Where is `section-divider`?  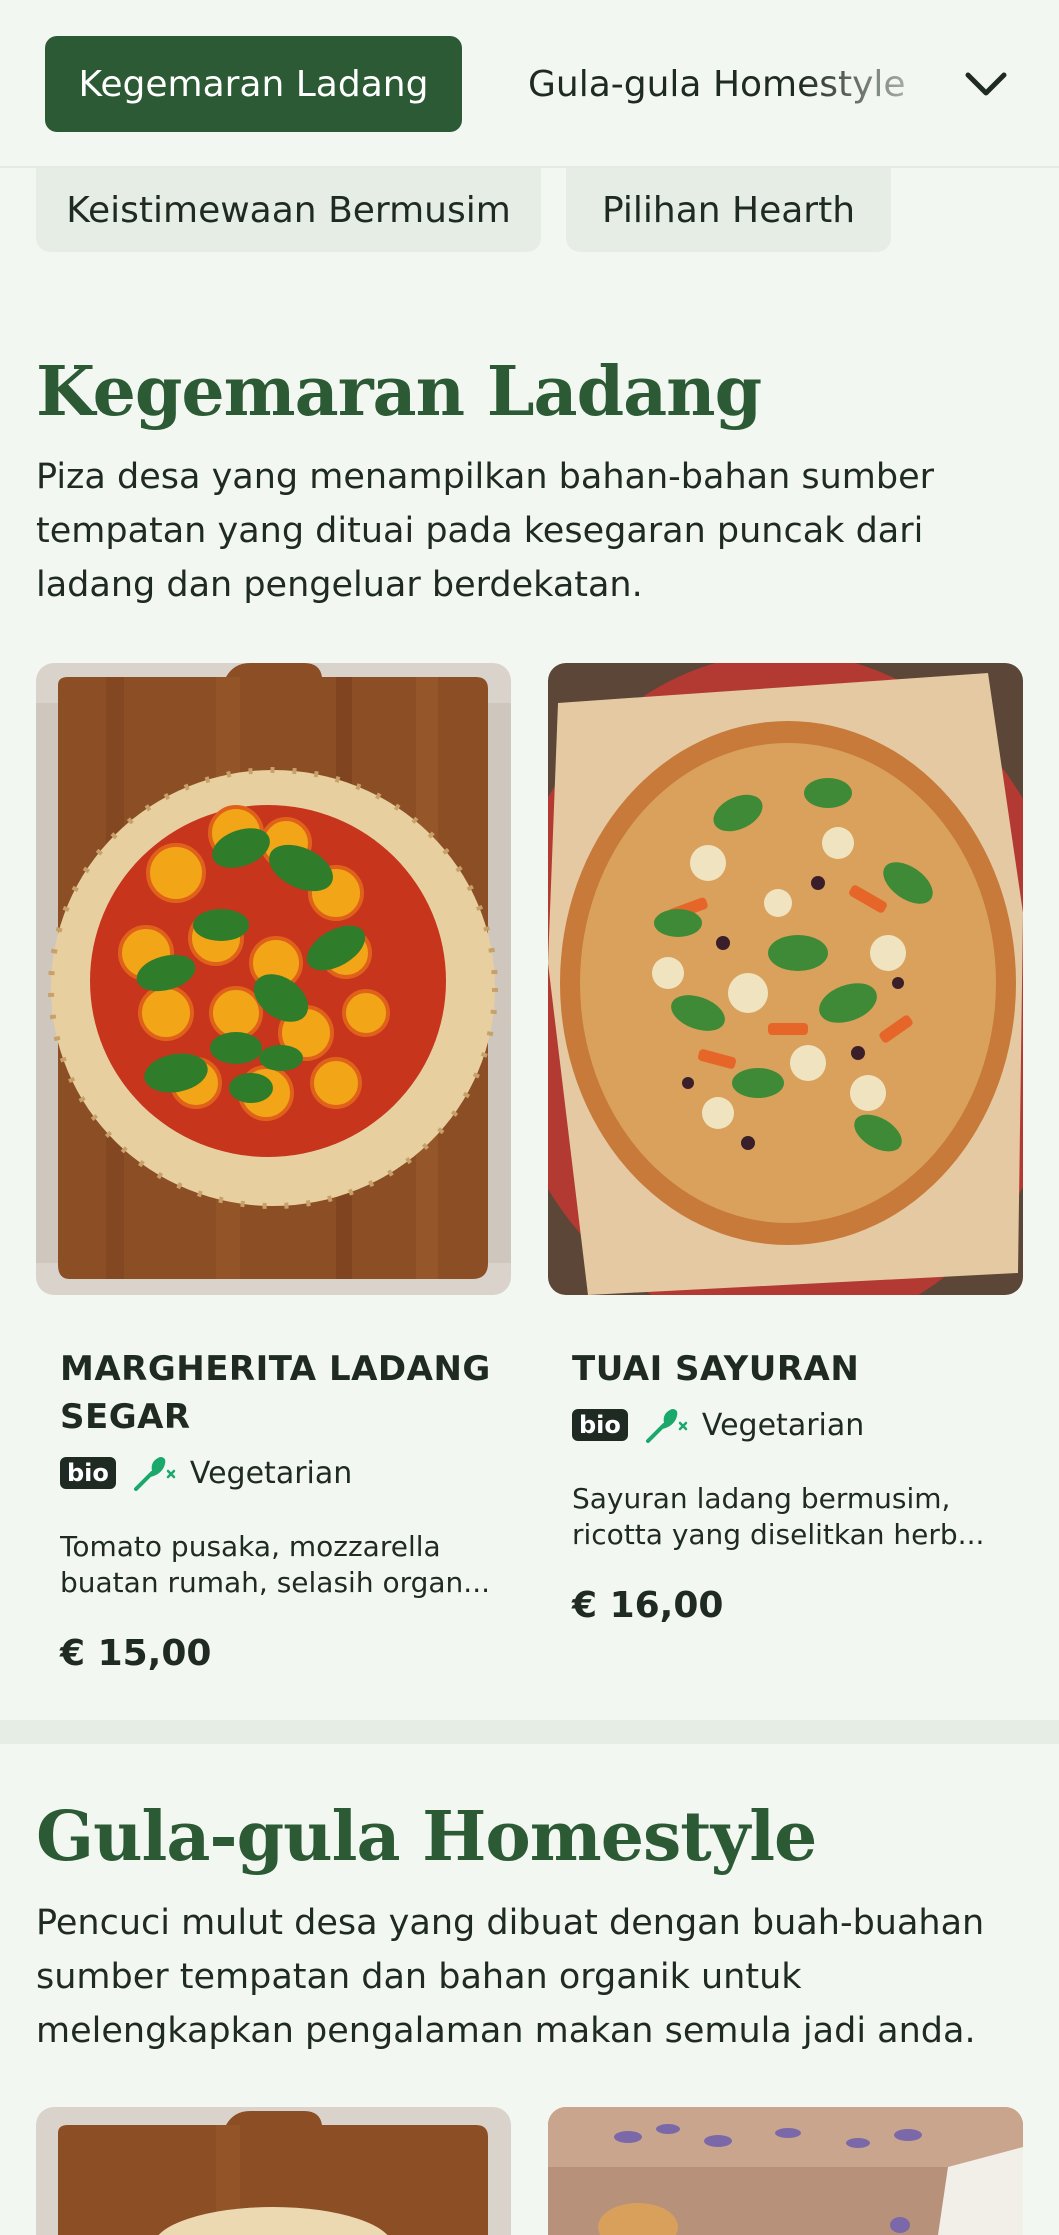 section-divider is located at coordinates (529, 1732).